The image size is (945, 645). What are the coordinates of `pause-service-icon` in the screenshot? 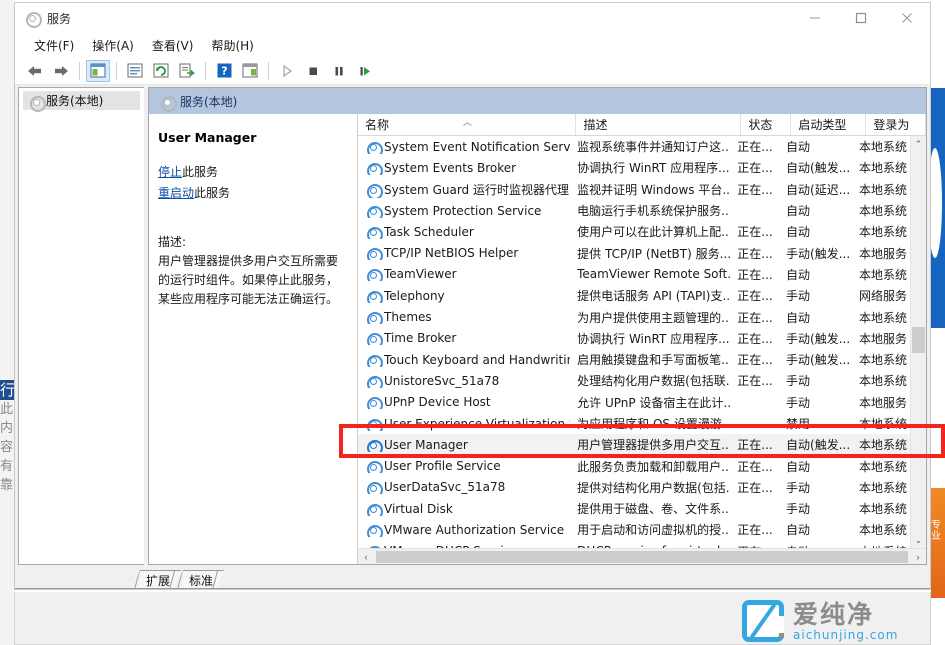 It's located at (339, 71).